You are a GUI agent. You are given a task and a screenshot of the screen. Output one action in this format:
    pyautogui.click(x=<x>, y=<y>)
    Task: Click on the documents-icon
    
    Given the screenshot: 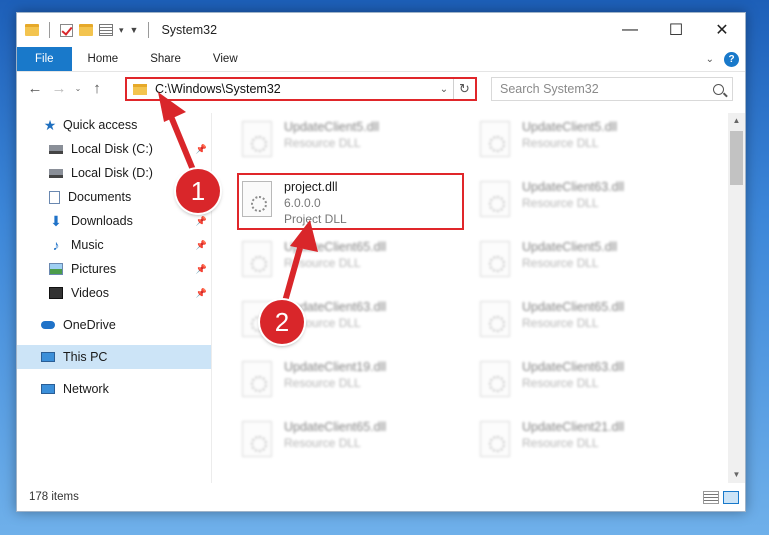 What is the action you would take?
    pyautogui.click(x=54, y=197)
    